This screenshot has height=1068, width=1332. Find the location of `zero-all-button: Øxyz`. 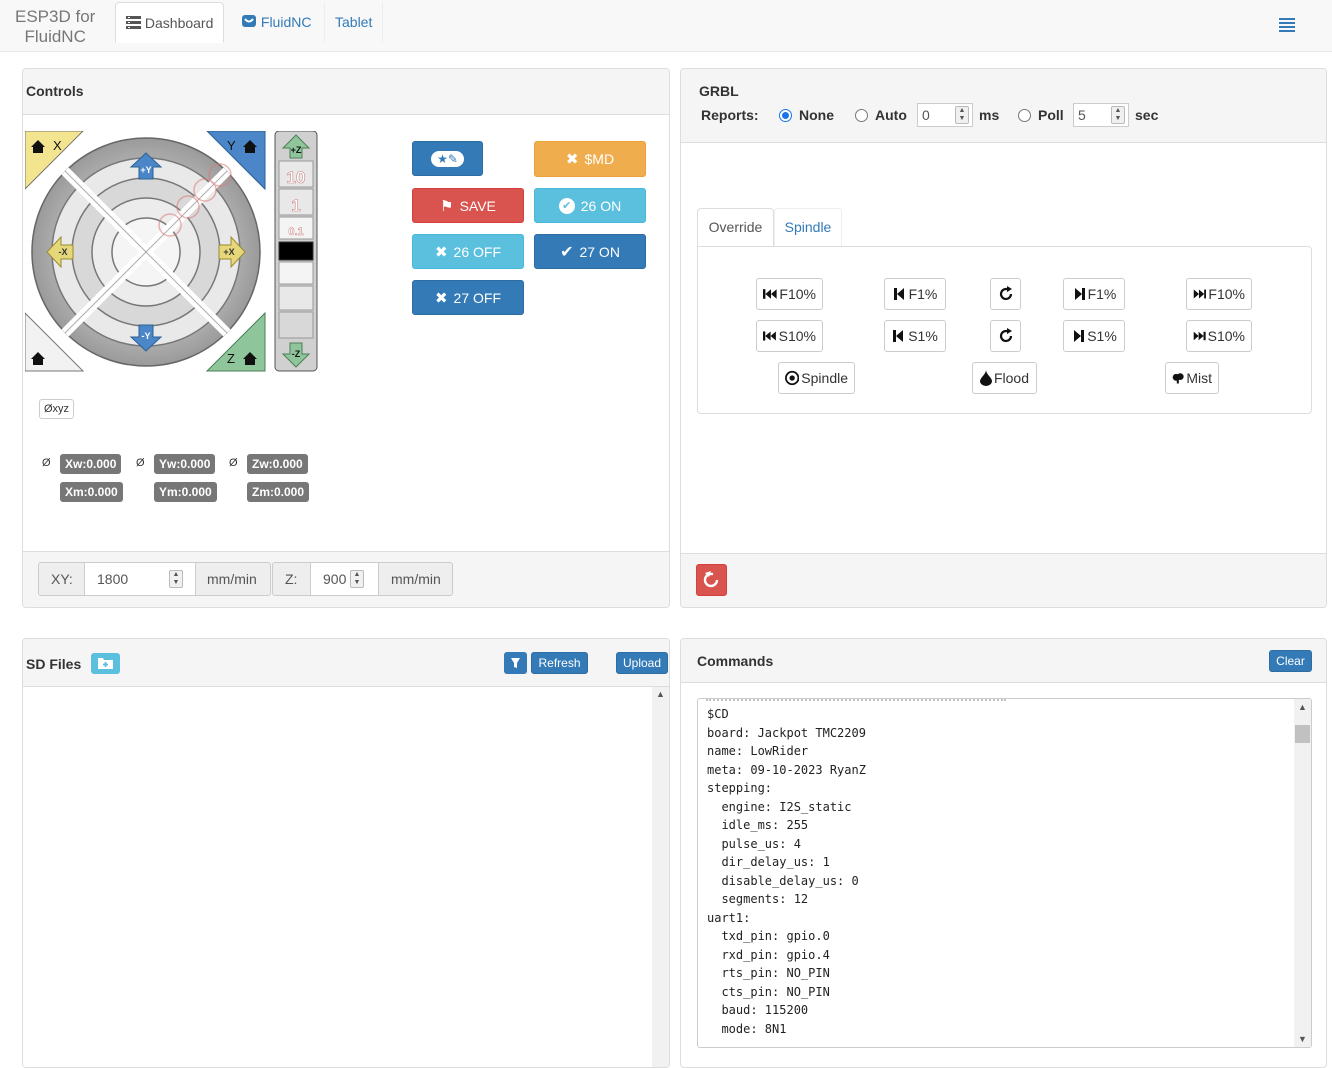

zero-all-button: Øxyz is located at coordinates (57, 409).